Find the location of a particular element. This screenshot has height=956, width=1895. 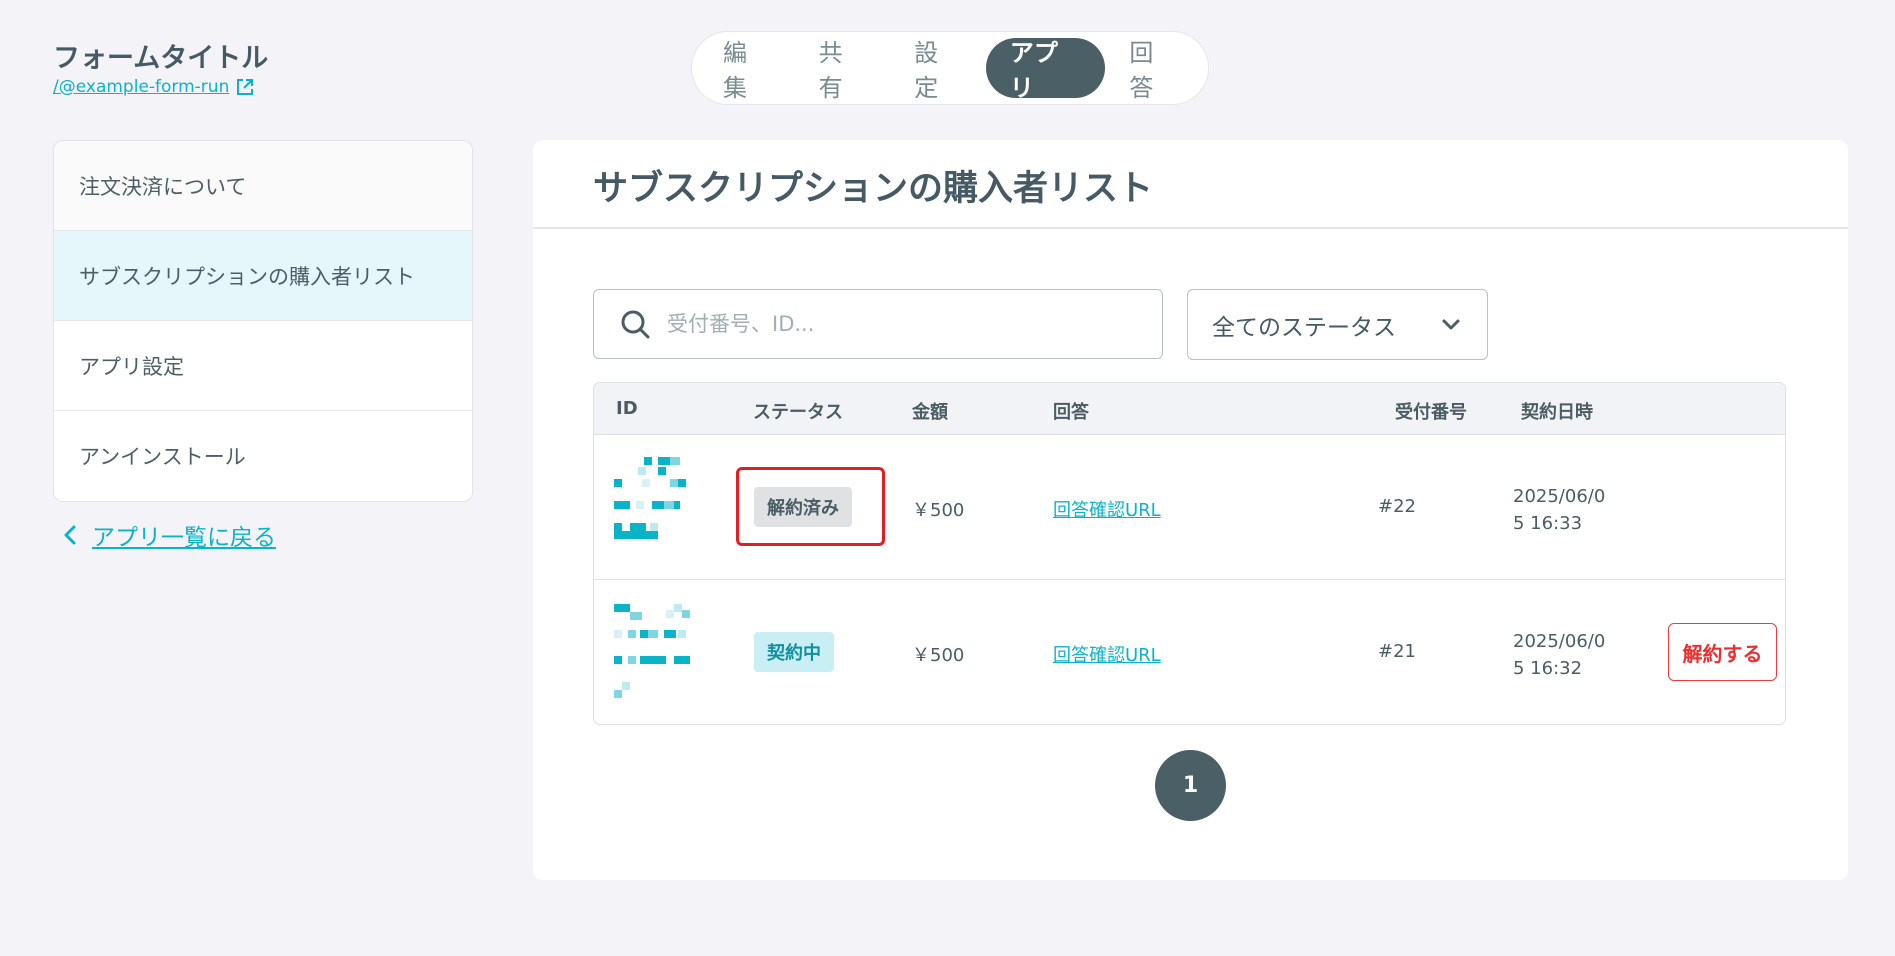

column-header-contract-date: 契約日時 is located at coordinates (1557, 412).